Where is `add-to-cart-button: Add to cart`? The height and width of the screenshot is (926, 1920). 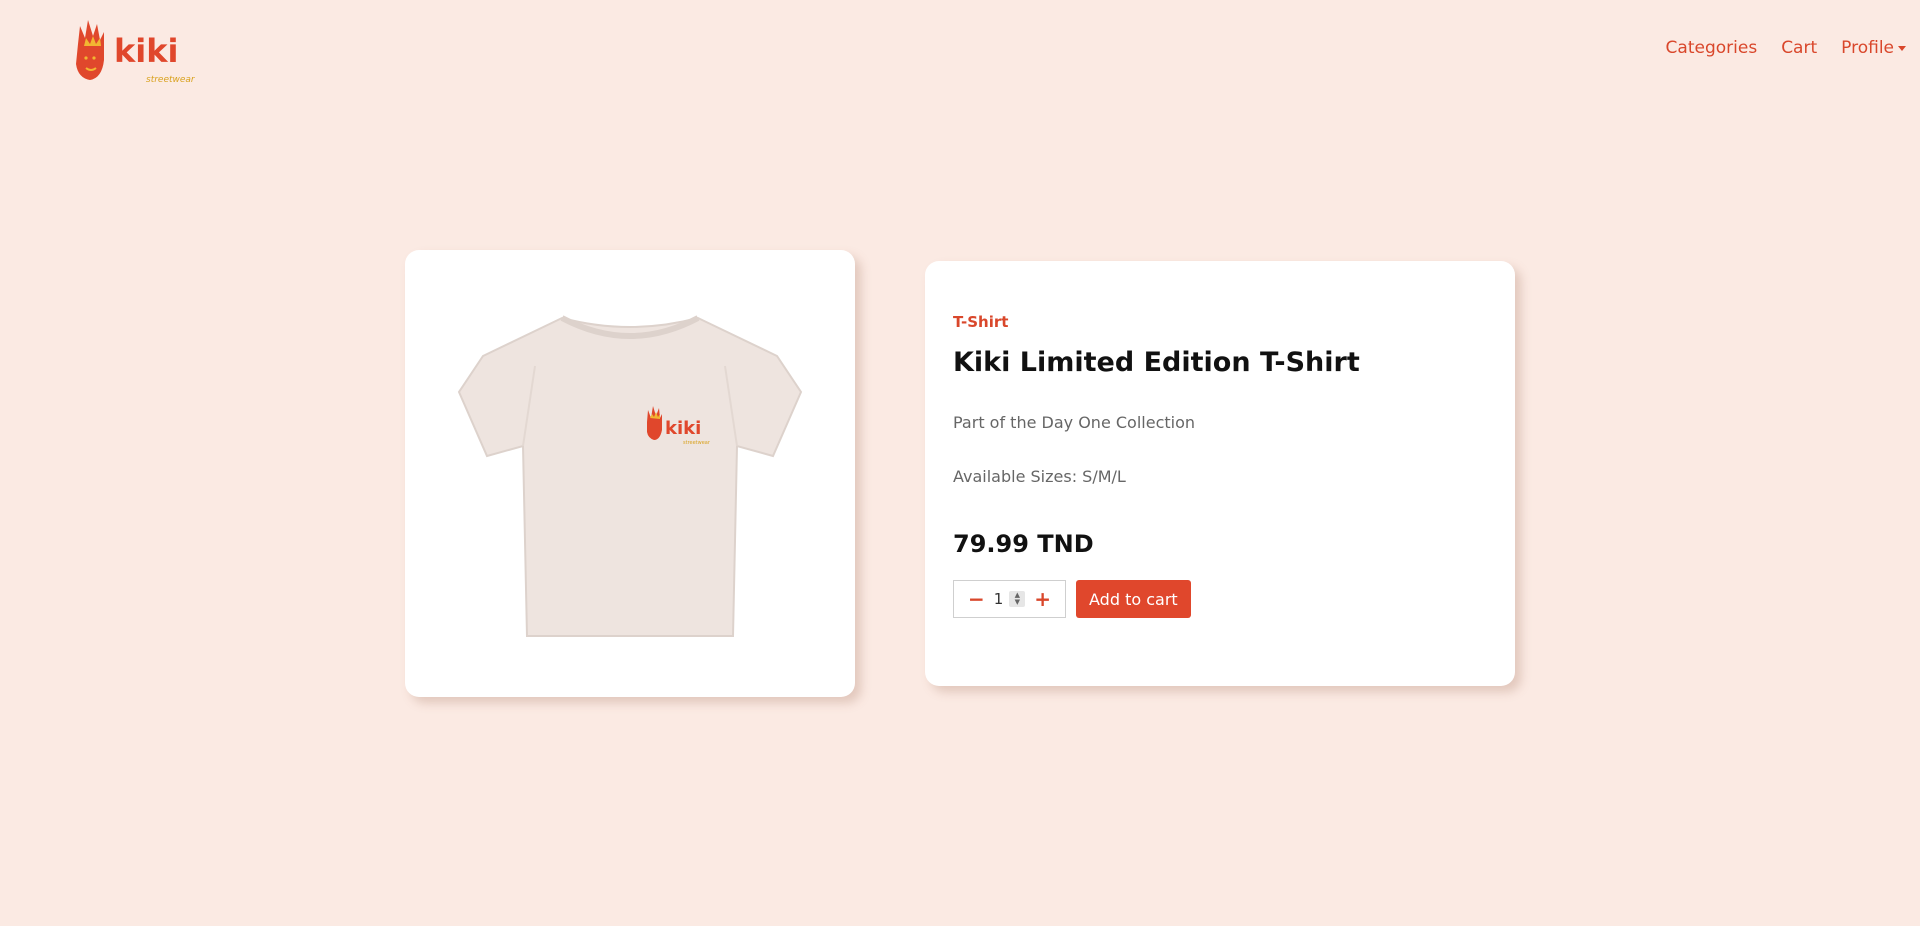
add-to-cart-button: Add to cart is located at coordinates (1133, 599).